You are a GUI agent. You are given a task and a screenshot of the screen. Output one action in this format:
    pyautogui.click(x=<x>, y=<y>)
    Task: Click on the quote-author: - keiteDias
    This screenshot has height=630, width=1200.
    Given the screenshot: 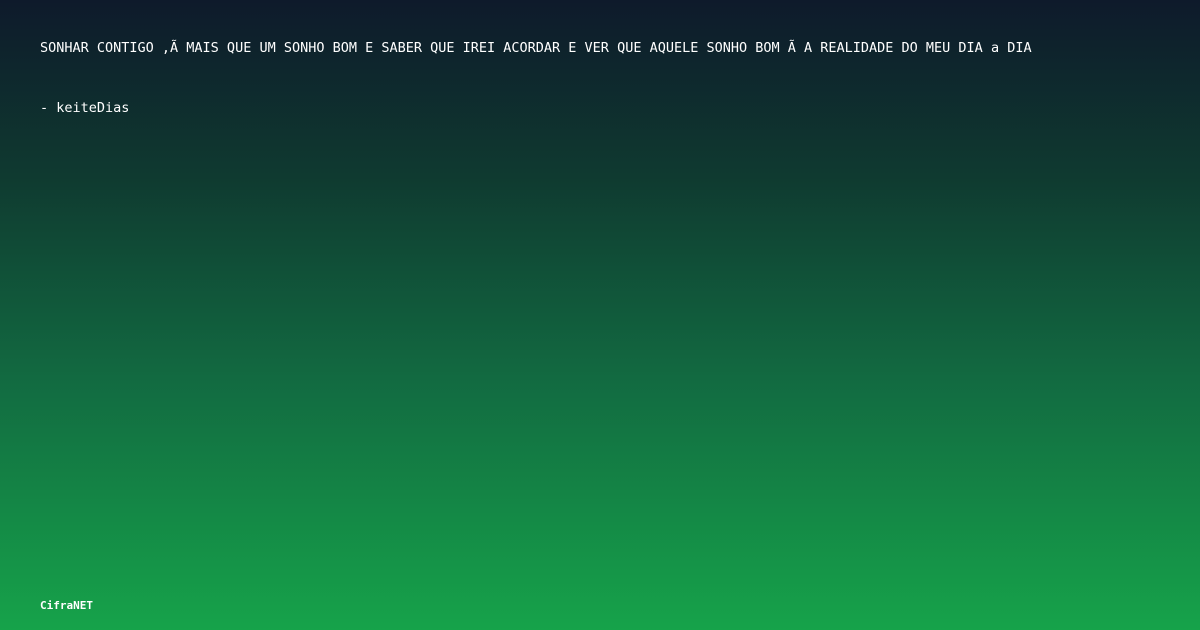 What is the action you would take?
    pyautogui.click(x=85, y=108)
    